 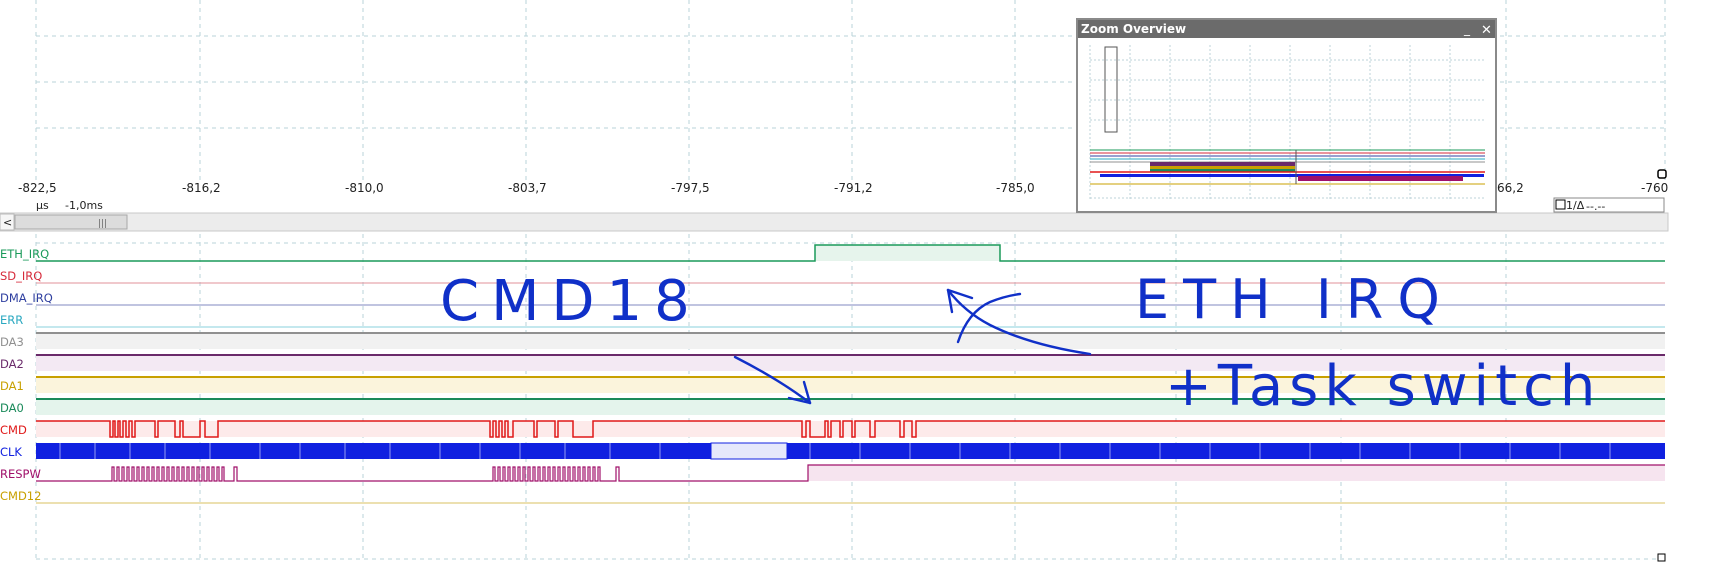 I want to click on signal-label-da2: DA2, so click(x=12, y=364).